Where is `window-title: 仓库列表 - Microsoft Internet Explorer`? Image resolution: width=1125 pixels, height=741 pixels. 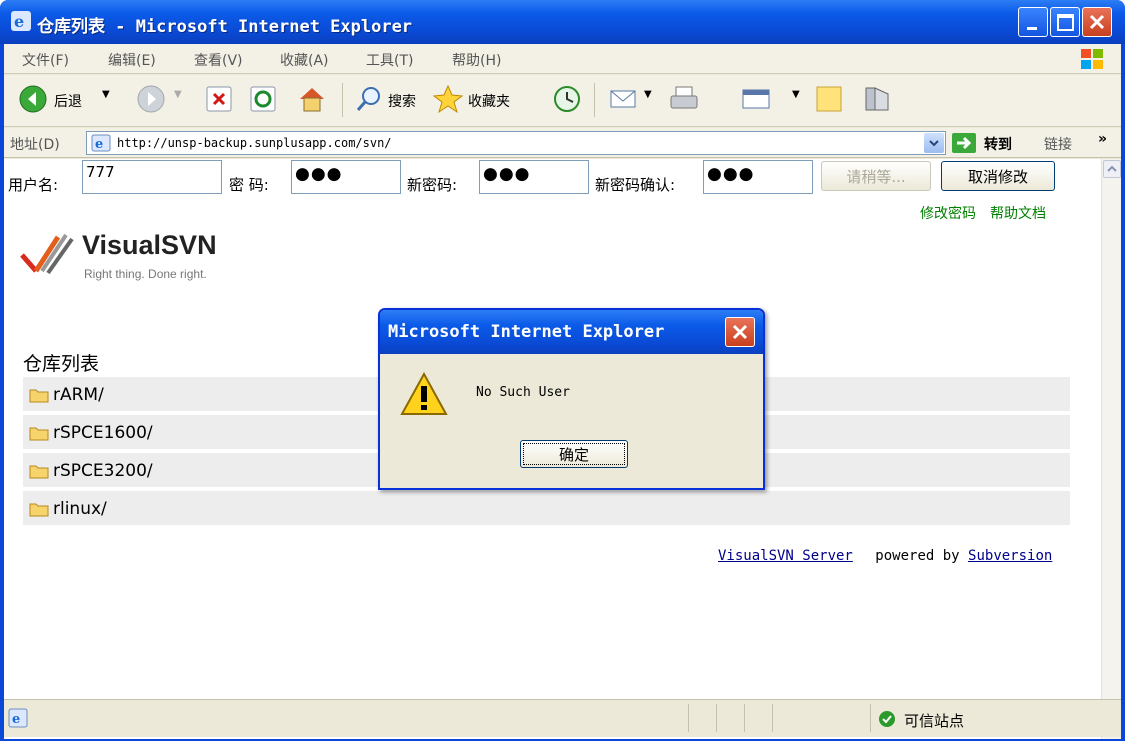 window-title: 仓库列表 - Microsoft Internet Explorer is located at coordinates (225, 27).